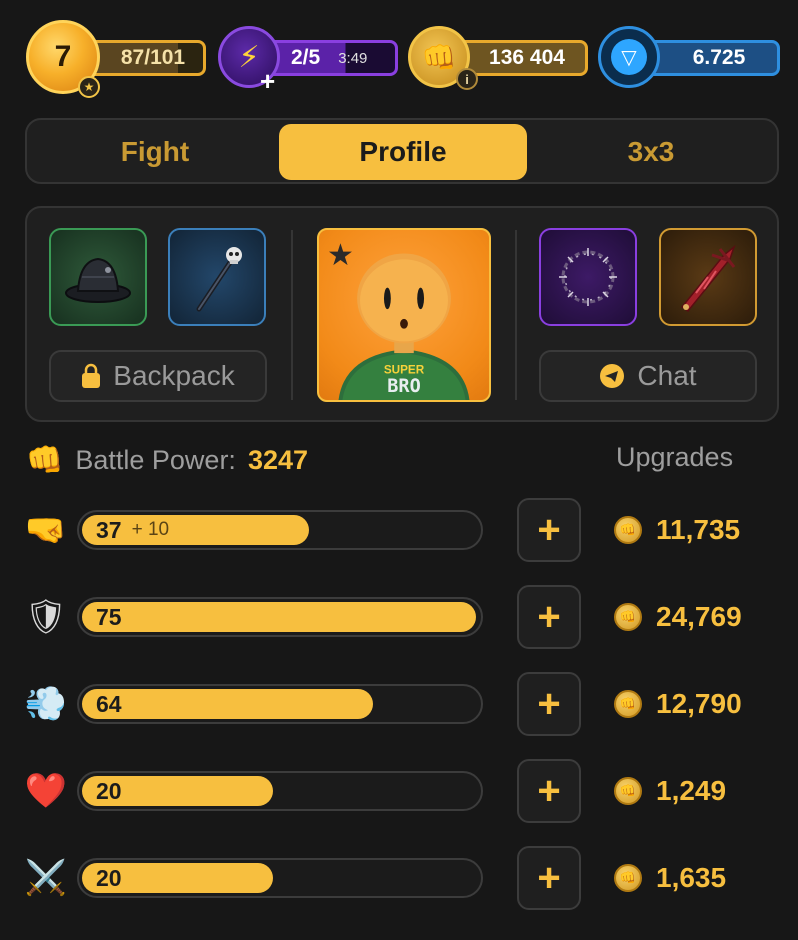  What do you see at coordinates (98, 280) in the screenshot?
I see `bucket-hat-icon` at bounding box center [98, 280].